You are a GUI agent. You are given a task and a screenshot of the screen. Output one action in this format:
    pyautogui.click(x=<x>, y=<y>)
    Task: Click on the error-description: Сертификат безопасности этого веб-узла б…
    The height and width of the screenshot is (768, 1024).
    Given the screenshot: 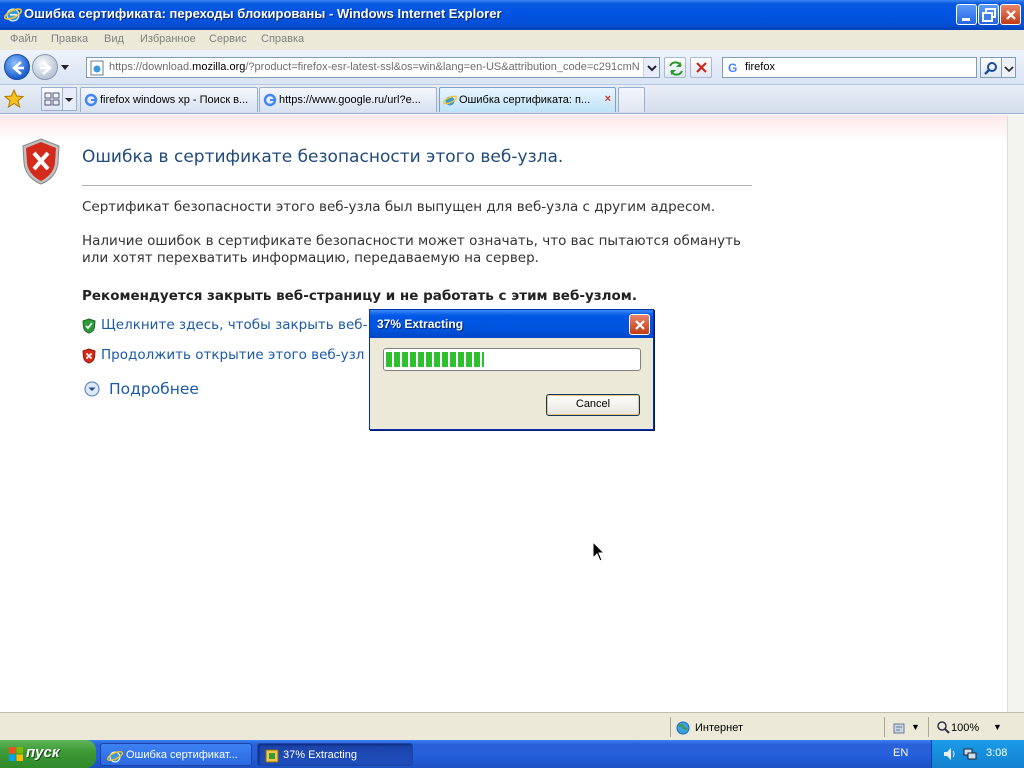 What is the action you would take?
    pyautogui.click(x=399, y=207)
    